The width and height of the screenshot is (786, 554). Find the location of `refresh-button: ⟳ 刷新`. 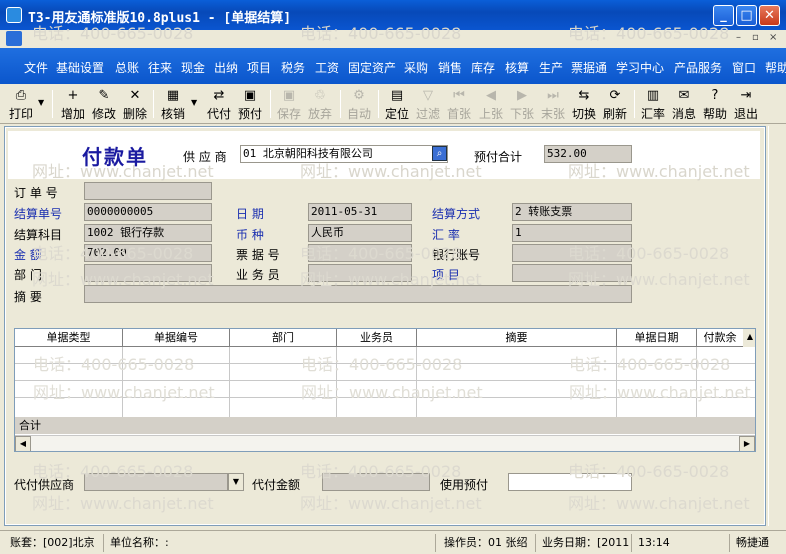

refresh-button: ⟳ 刷新 is located at coordinates (615, 104).